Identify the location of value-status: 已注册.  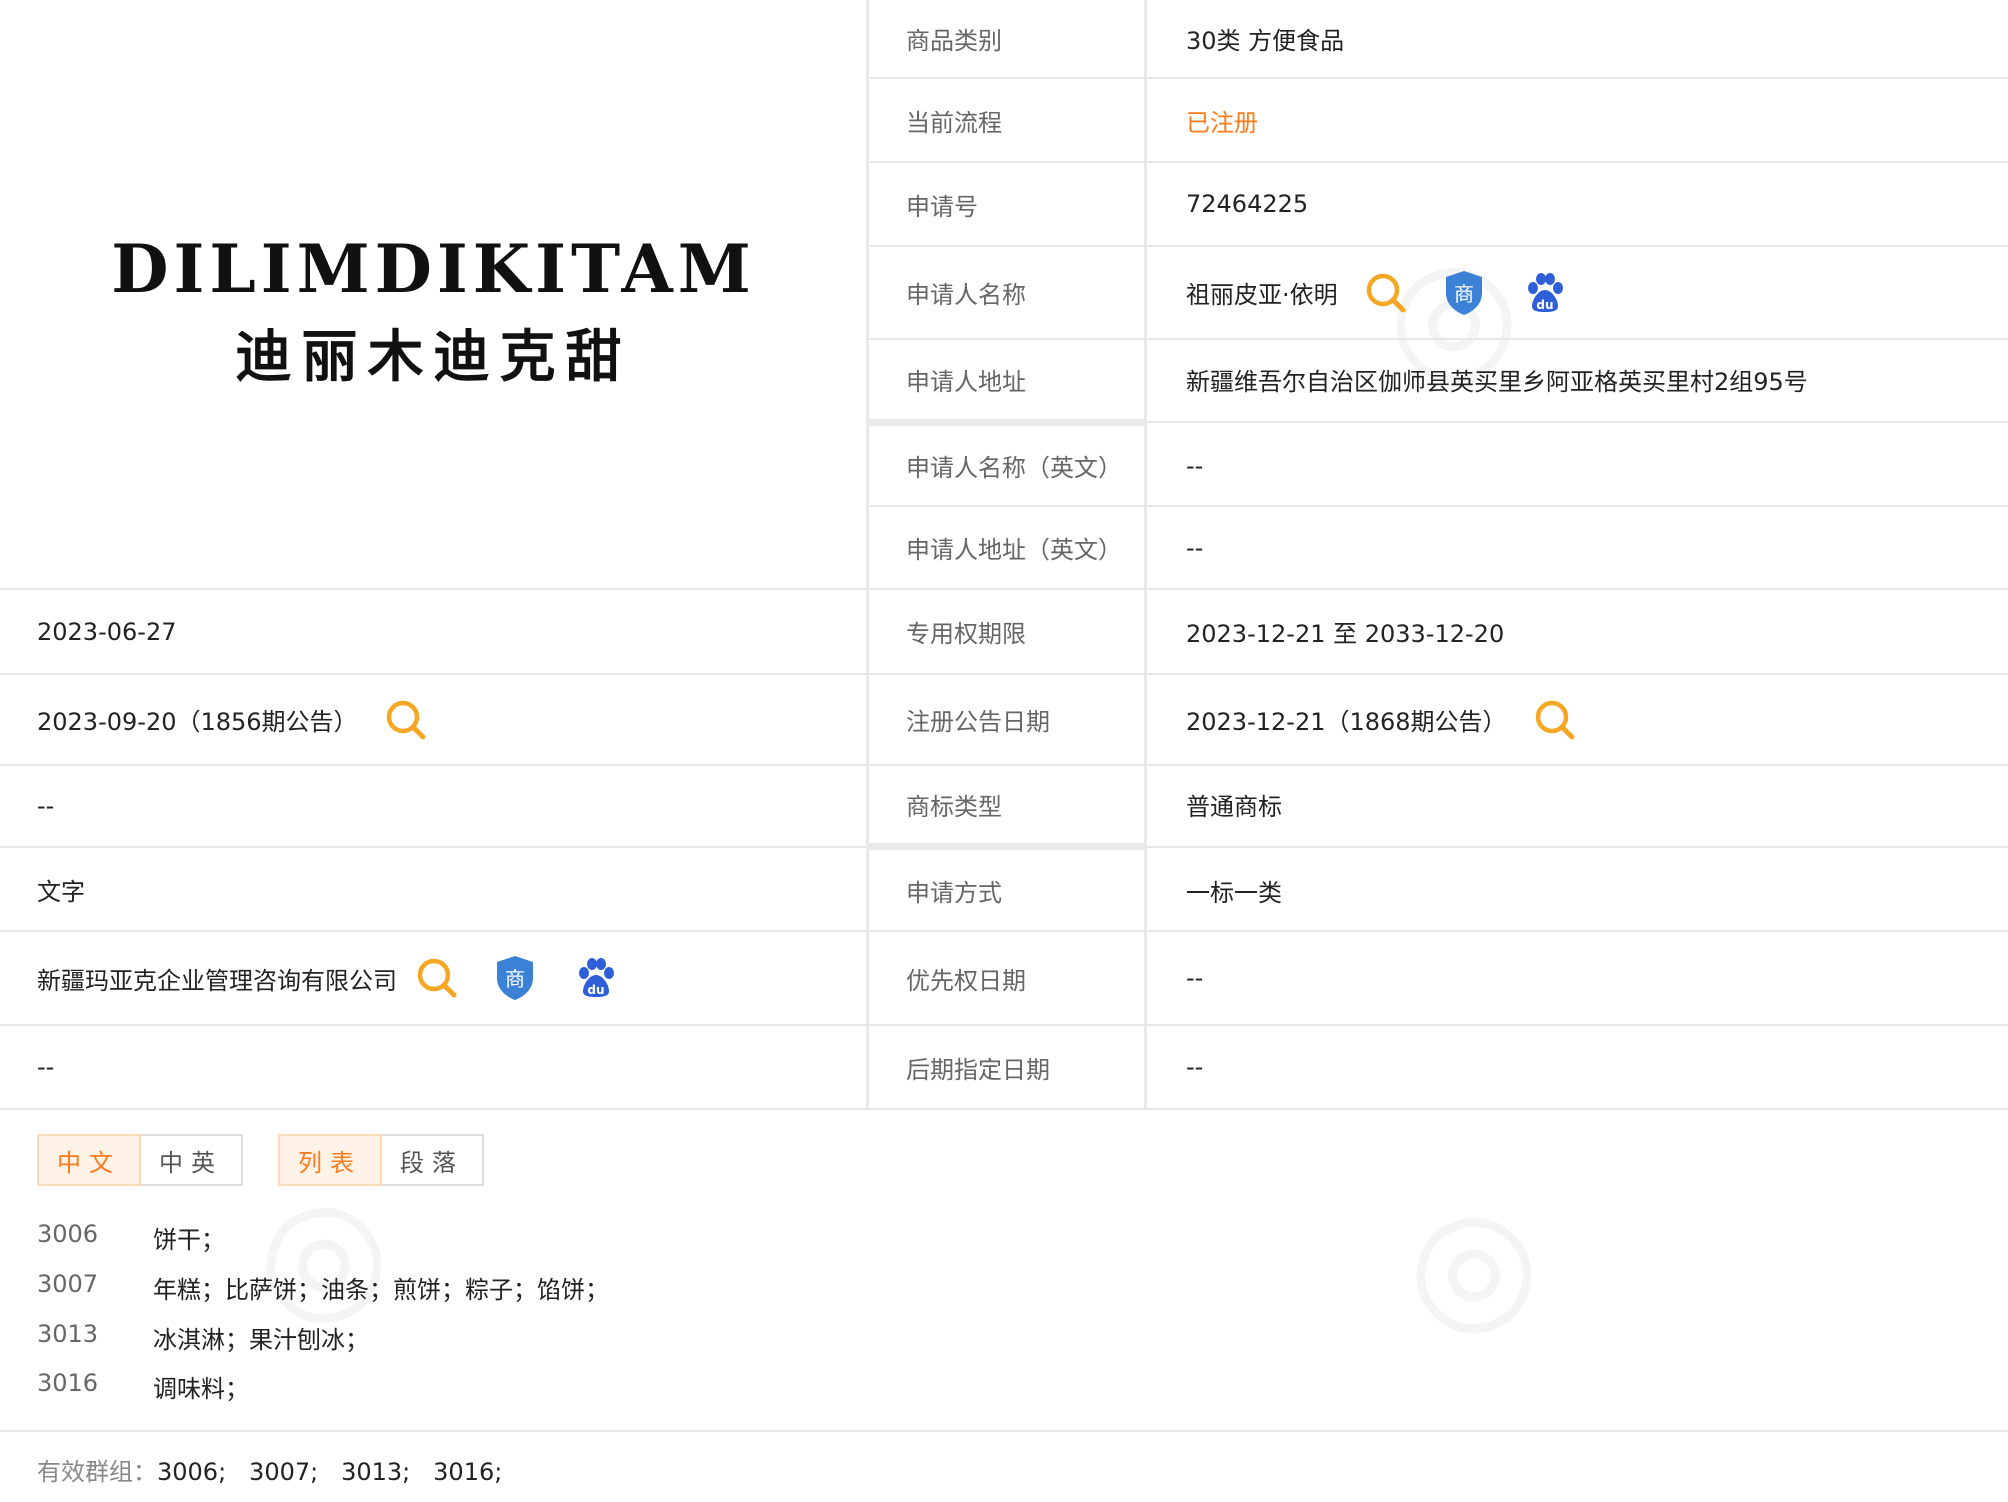
(1222, 122).